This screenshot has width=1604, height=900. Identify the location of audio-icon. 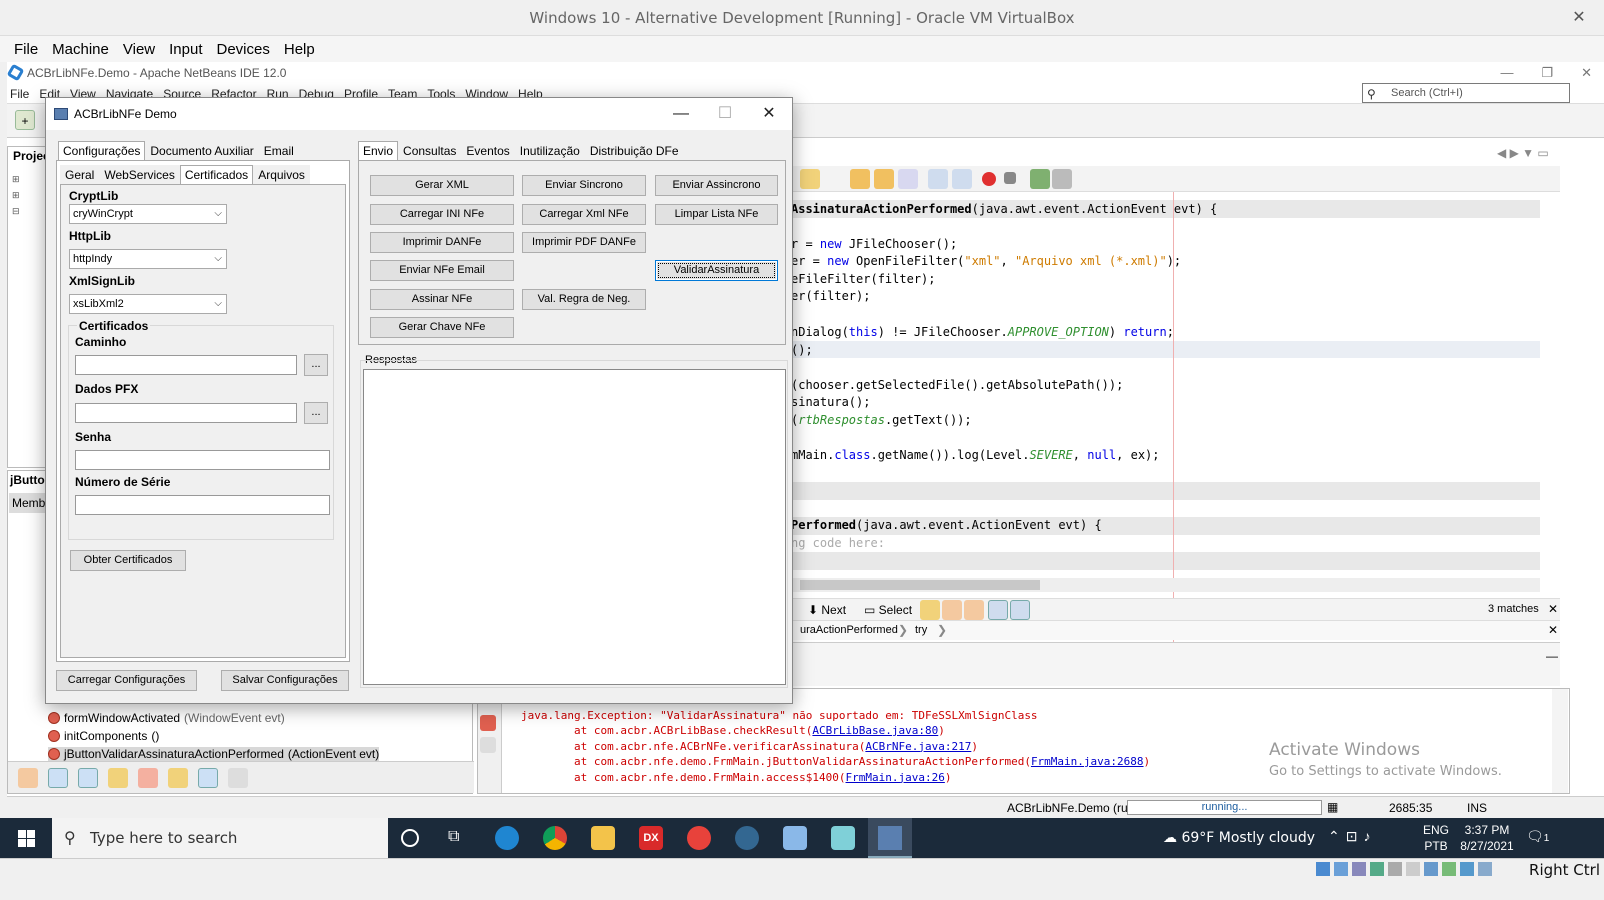
(1359, 869).